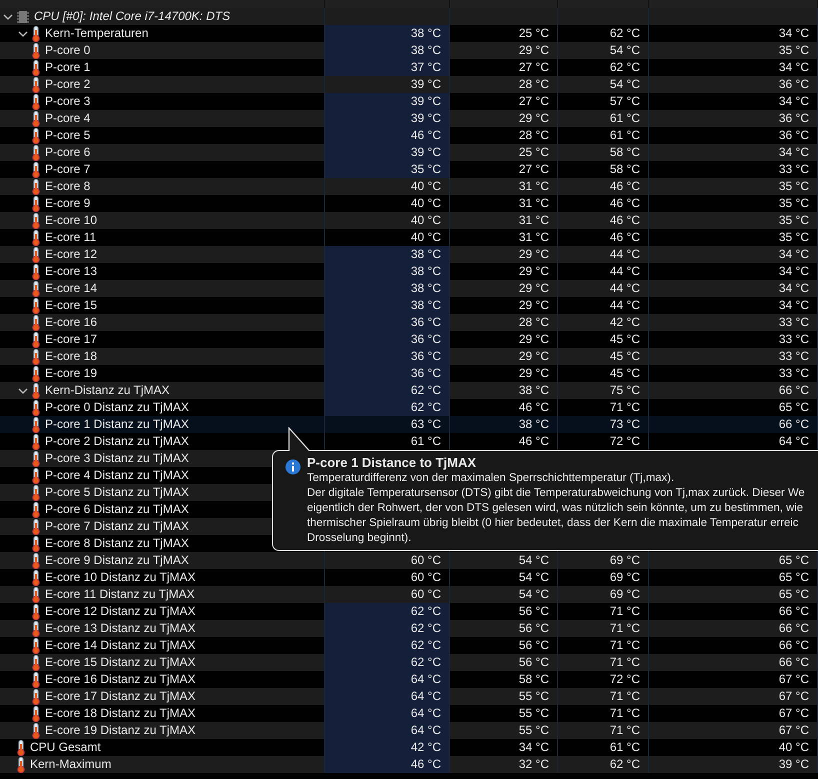 This screenshot has width=818, height=779. Describe the element at coordinates (65, 747) in the screenshot. I see `sensor-label: CPU Gesamt` at that location.